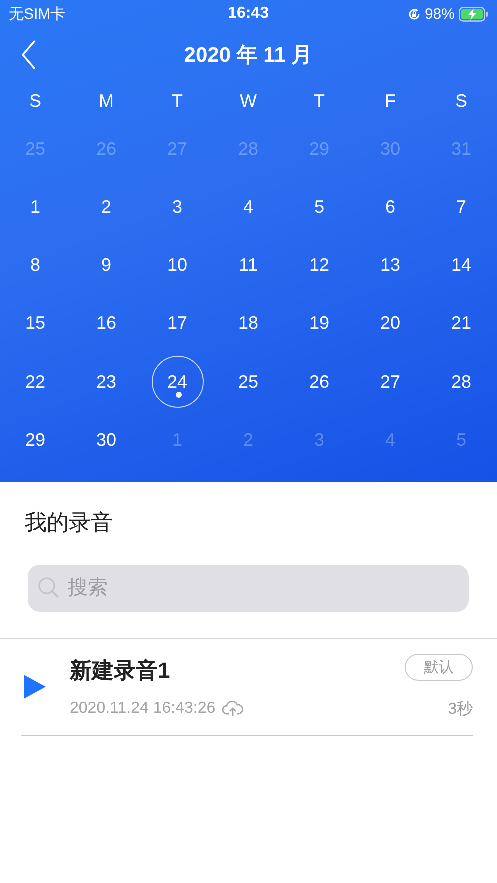 The height and width of the screenshot is (883, 497). I want to click on recording-duration: 3秒, so click(460, 710).